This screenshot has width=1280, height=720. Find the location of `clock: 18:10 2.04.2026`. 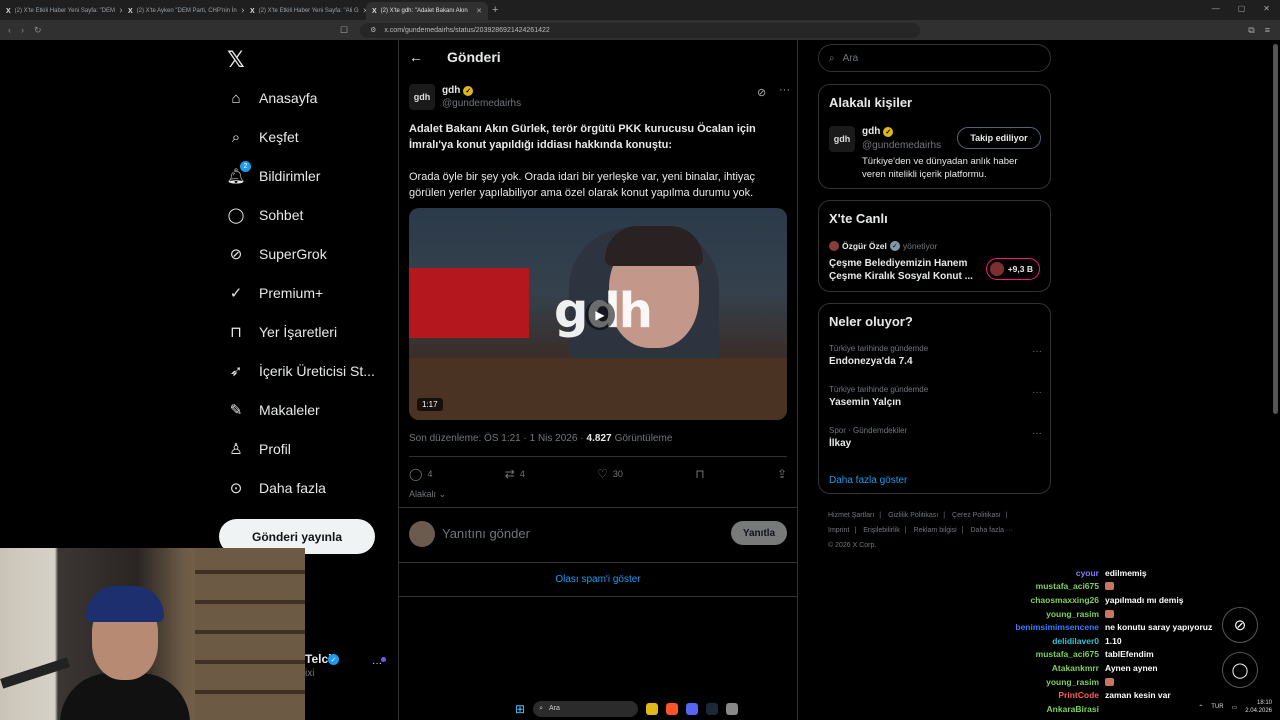

clock: 18:10 2.04.2026 is located at coordinates (1258, 707).